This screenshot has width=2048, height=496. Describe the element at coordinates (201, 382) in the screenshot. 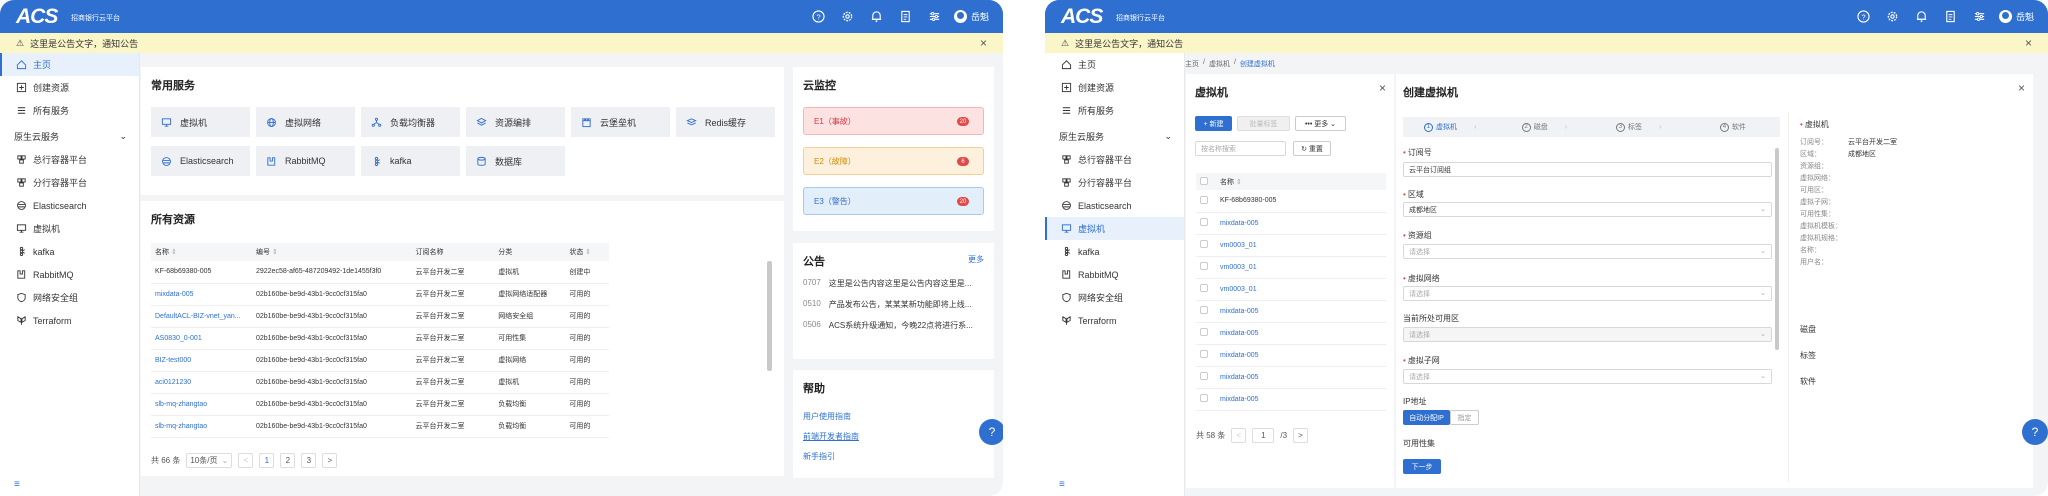

I see `table-cell: aci0121230` at that location.